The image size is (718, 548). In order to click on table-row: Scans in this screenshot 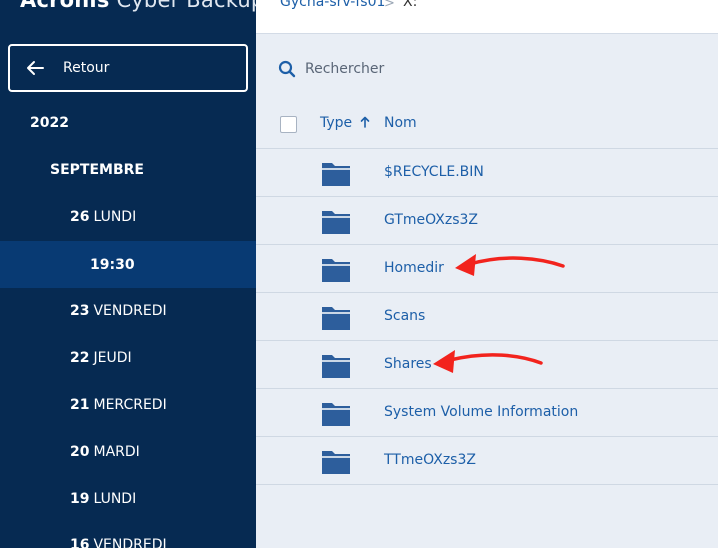, I will do `click(487, 317)`.